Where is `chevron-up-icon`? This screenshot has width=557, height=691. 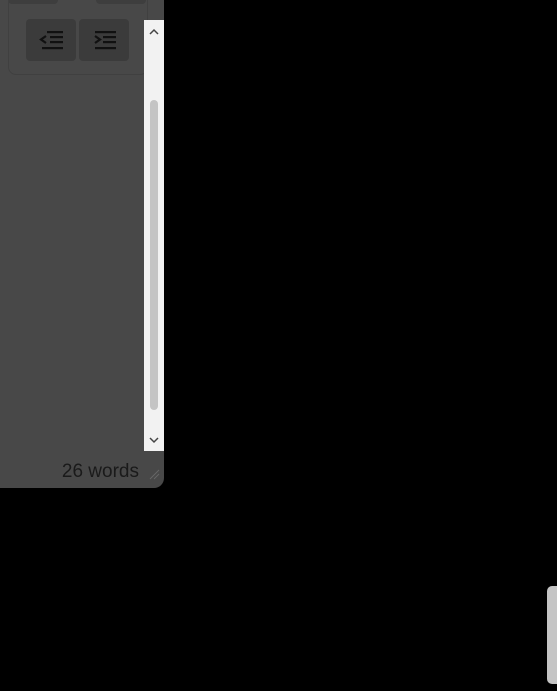 chevron-up-icon is located at coordinates (154, 31).